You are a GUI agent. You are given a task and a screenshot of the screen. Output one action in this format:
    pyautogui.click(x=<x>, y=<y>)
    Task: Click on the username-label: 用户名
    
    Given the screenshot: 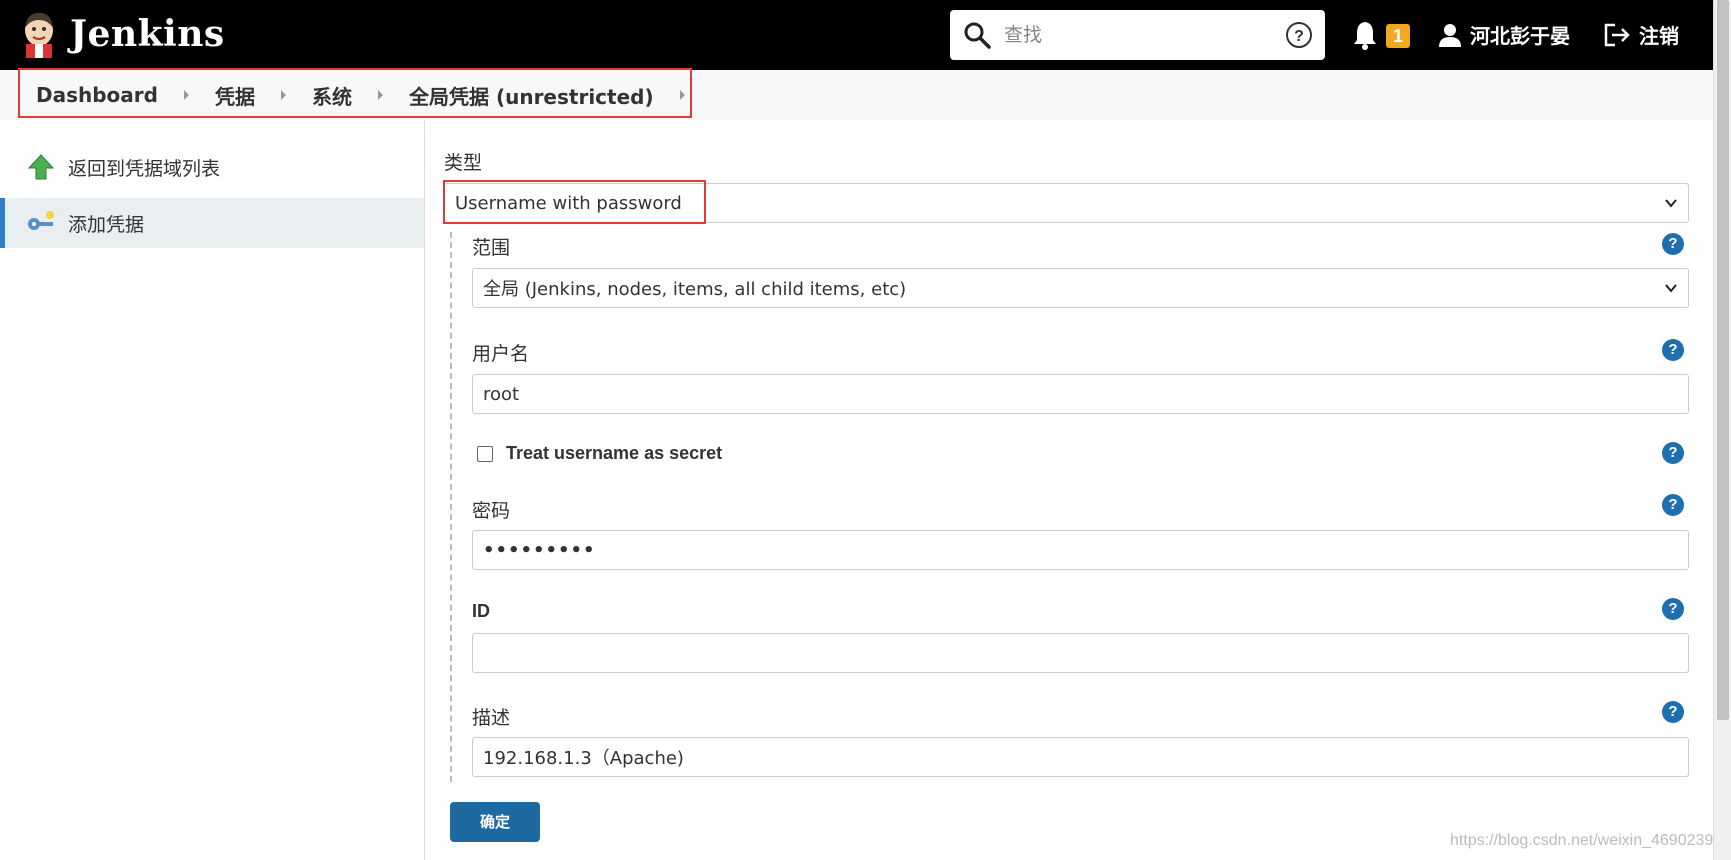 What is the action you would take?
    pyautogui.click(x=501, y=354)
    